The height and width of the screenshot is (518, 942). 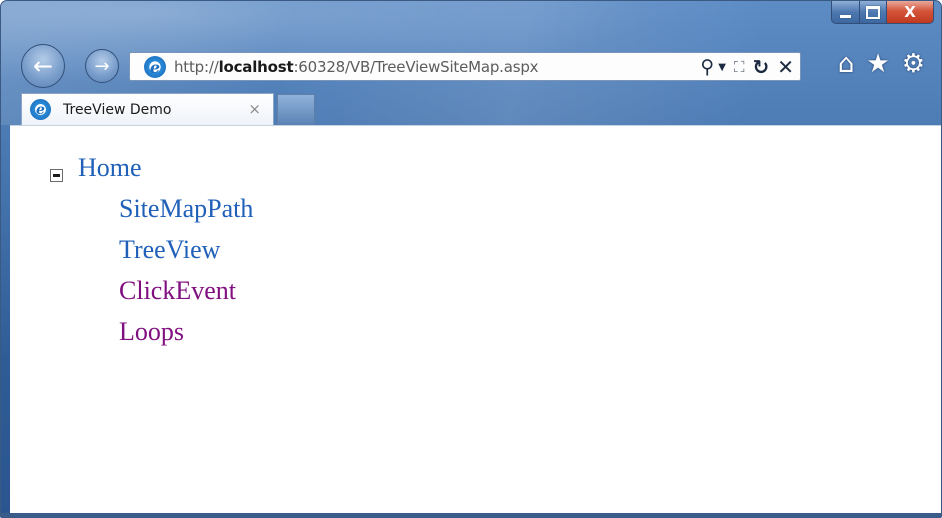 What do you see at coordinates (760, 67) in the screenshot?
I see `refresh-icon: ↻` at bounding box center [760, 67].